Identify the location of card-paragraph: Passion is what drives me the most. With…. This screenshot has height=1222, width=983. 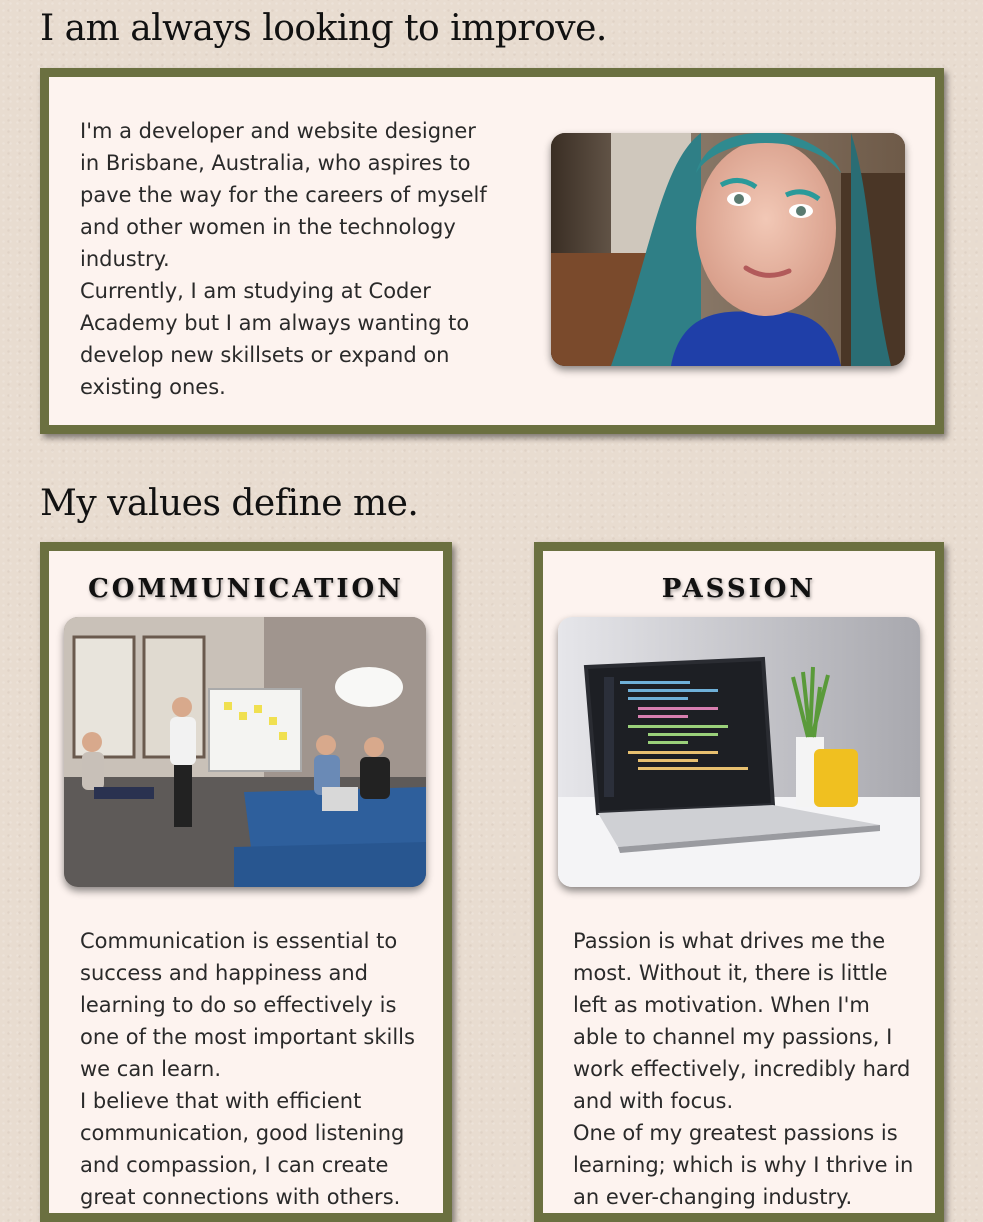
(742, 1021).